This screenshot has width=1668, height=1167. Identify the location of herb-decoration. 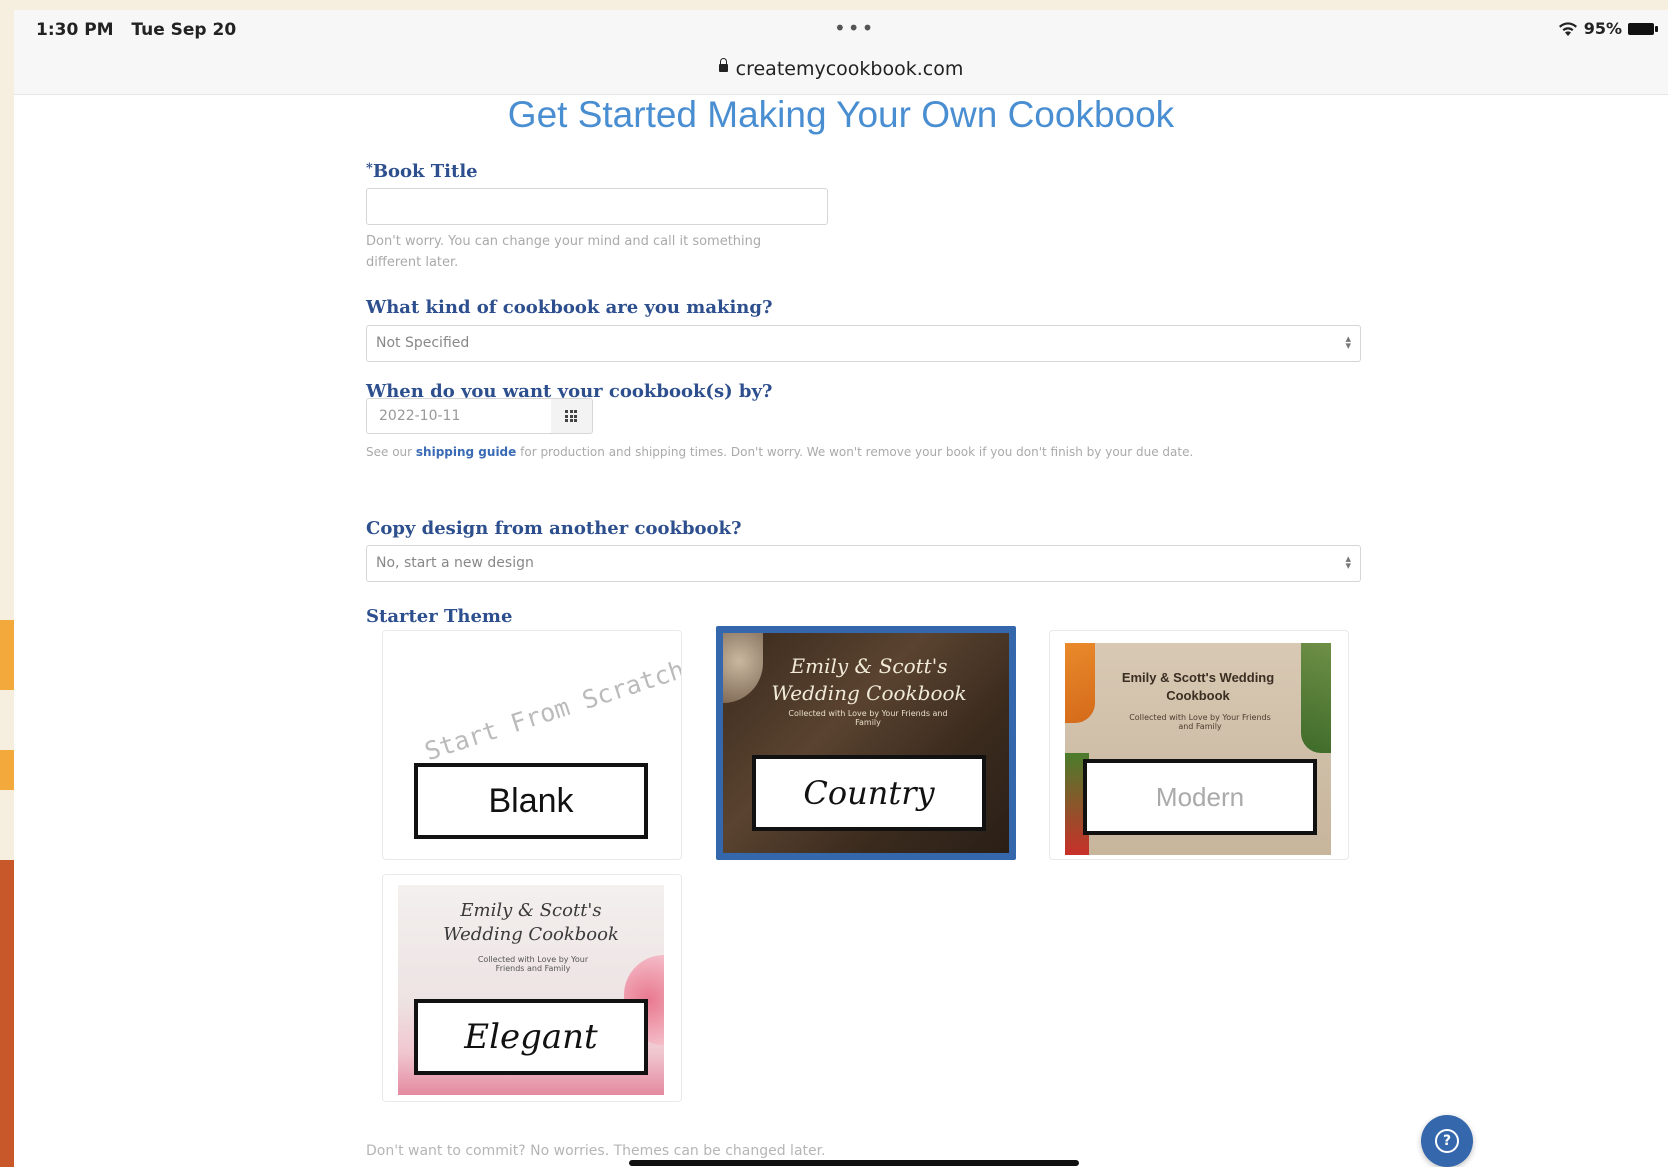
(1316, 698).